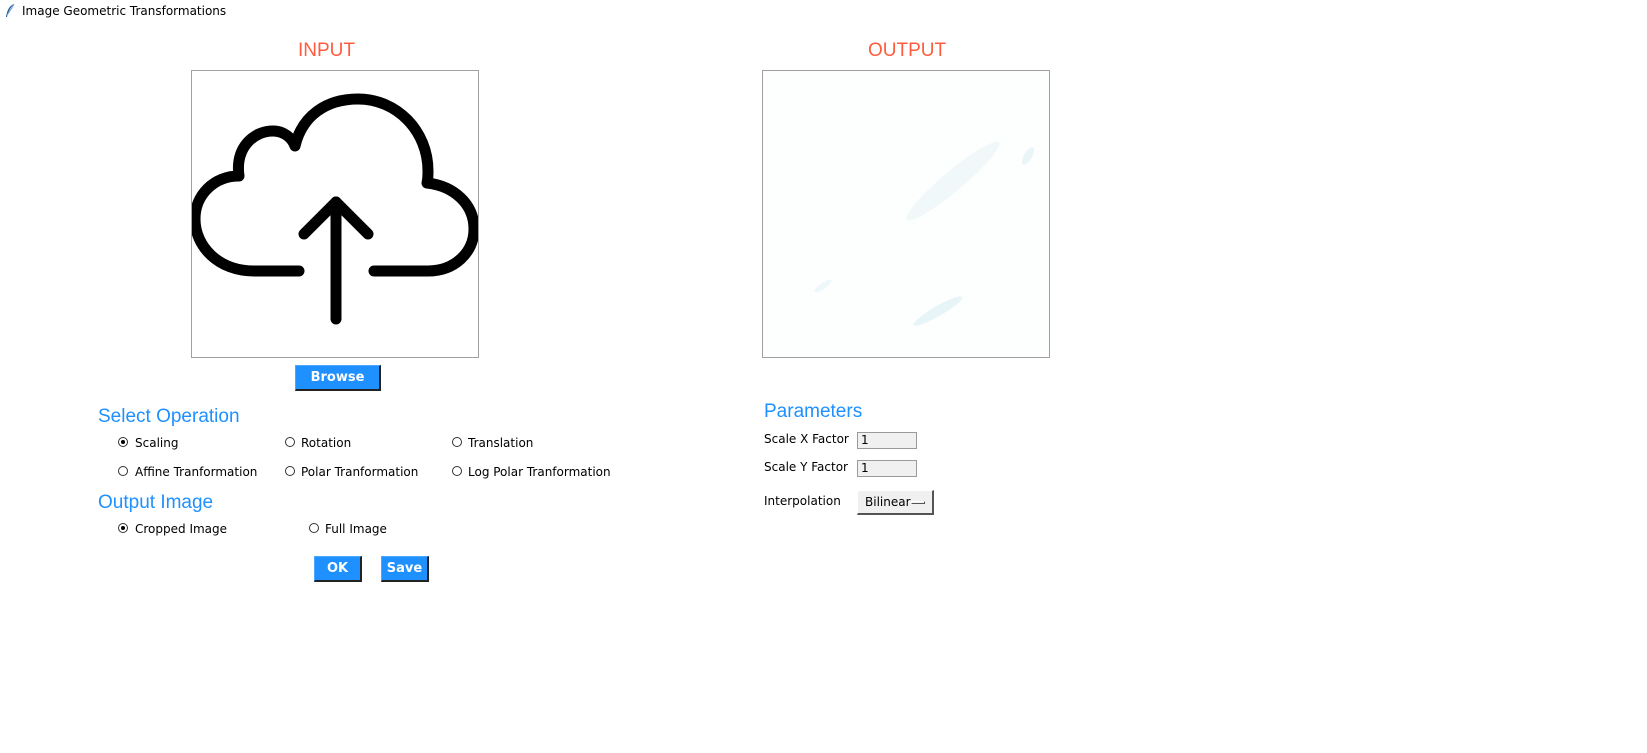 This screenshot has height=753, width=1647. I want to click on radio-cropped-image, so click(123, 528).